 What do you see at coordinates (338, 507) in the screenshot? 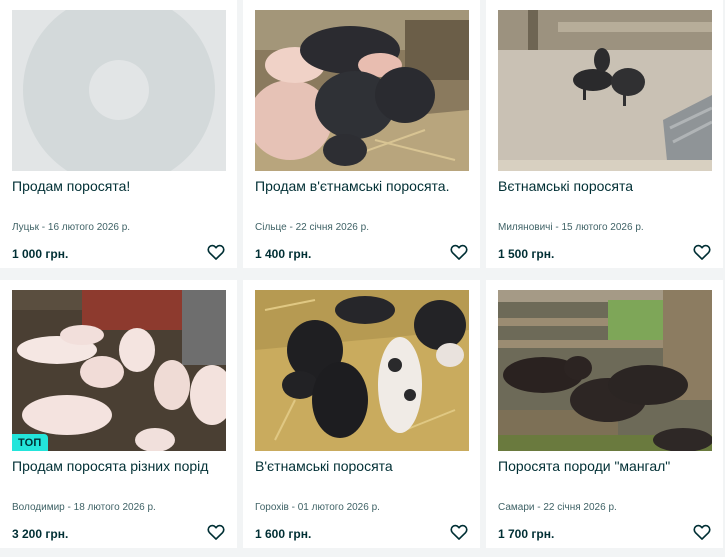
I see `listing-date: 01 лютого 2026 р.` at bounding box center [338, 507].